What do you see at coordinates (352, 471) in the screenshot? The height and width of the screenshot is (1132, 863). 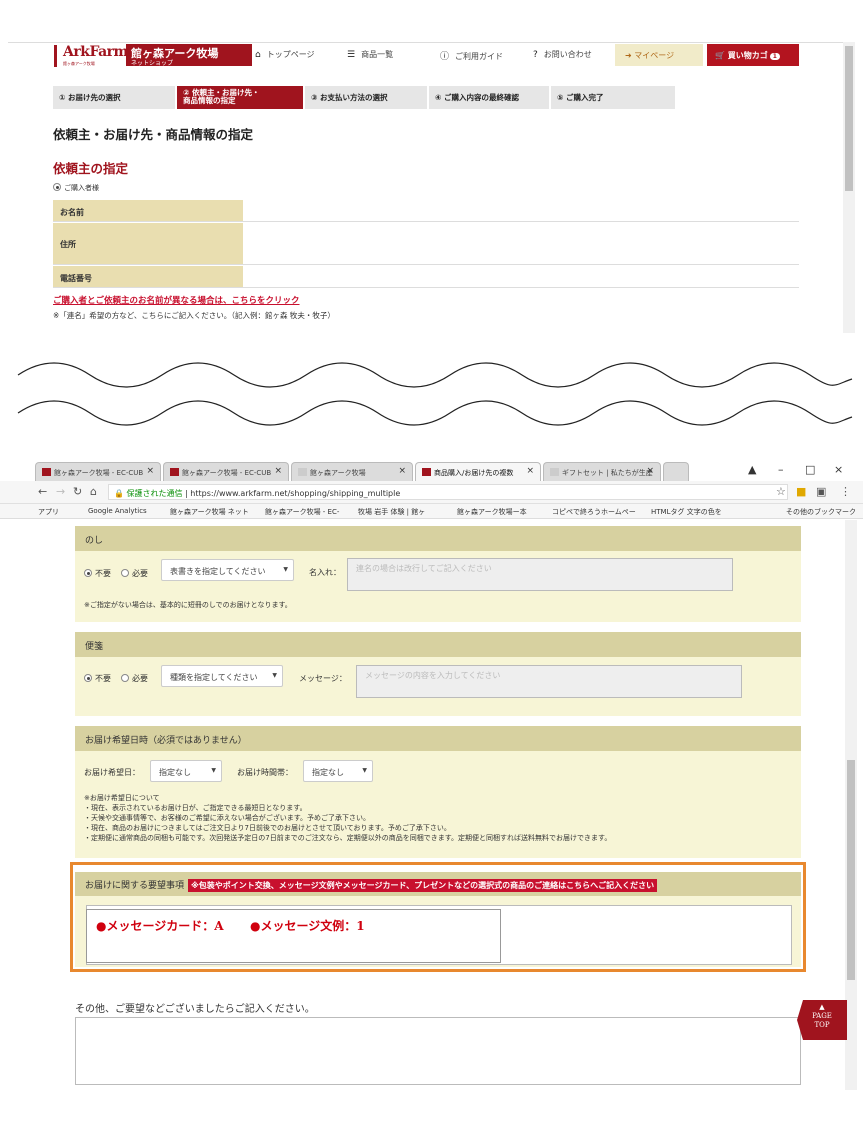 I see `browser-tab: 館ヶ森アーク牧場 ×` at bounding box center [352, 471].